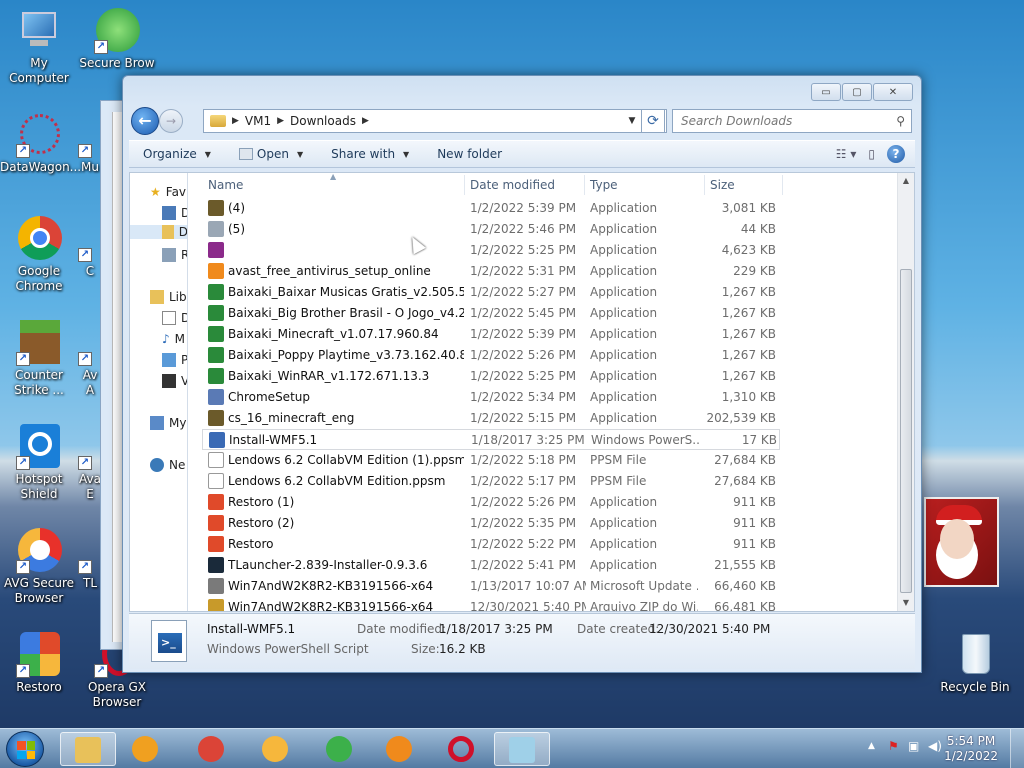  I want to click on chevron-down-icon: ▼, so click(632, 121).